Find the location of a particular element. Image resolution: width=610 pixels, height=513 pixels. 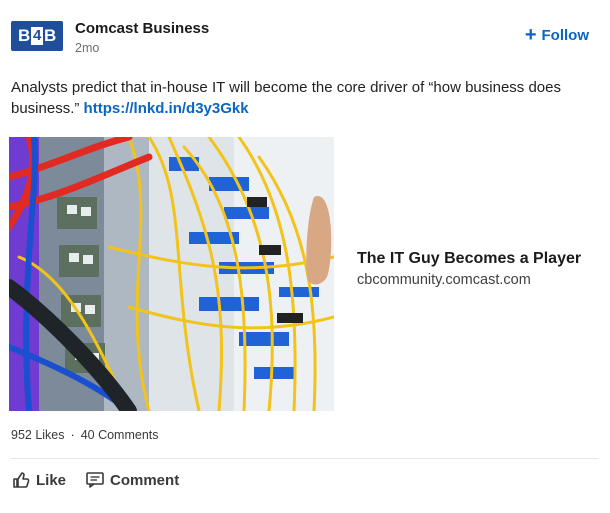

post-body-link: https://lnkd.in/d3y3Gkk is located at coordinates (166, 108).